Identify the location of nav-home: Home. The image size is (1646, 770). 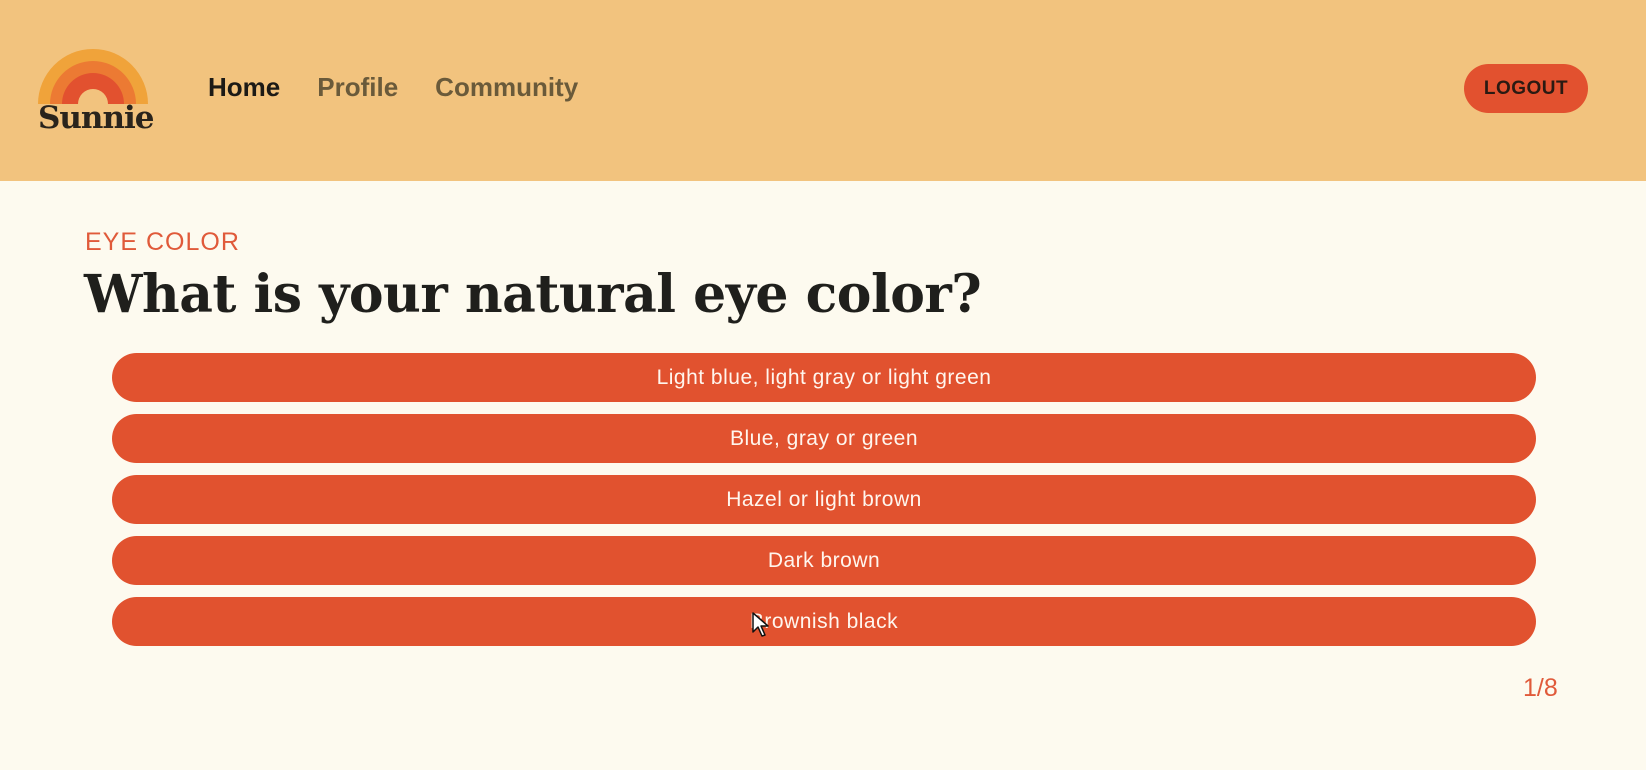
(244, 87).